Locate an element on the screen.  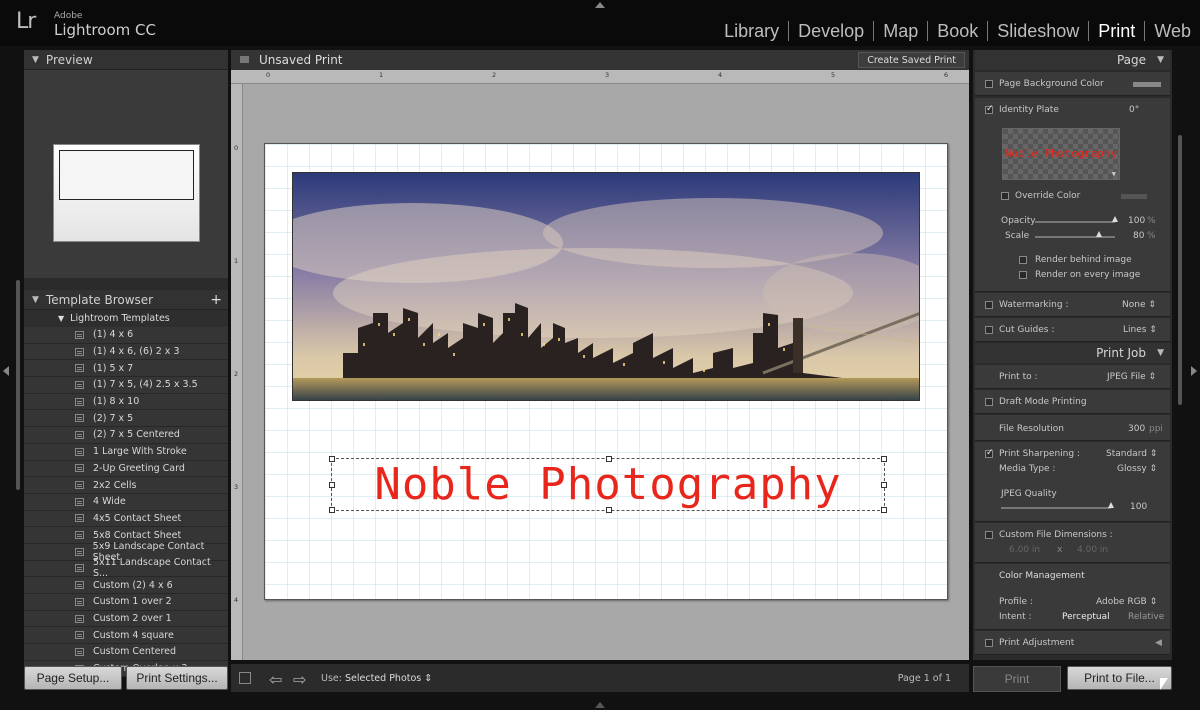
template-item: (1) 4 x 6, (6) 2 x 3 is located at coordinates (126, 352).